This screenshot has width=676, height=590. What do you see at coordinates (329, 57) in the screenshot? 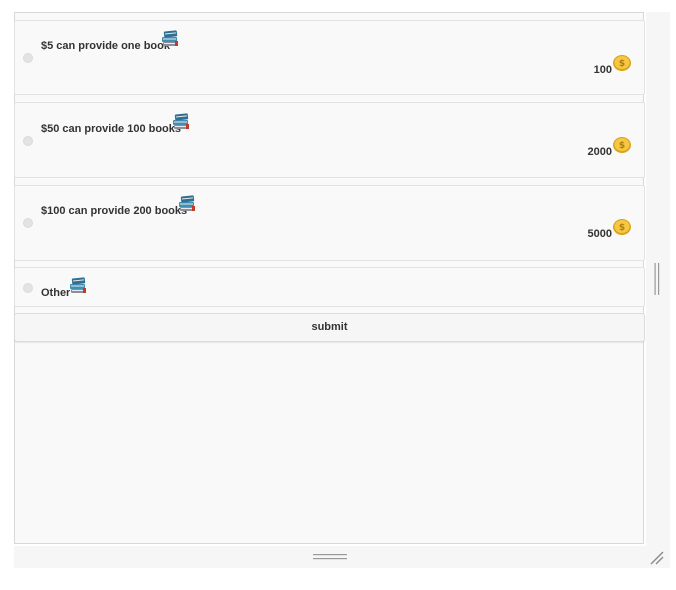
I see `donation-option-5: $5 can provide one book 100 $` at bounding box center [329, 57].